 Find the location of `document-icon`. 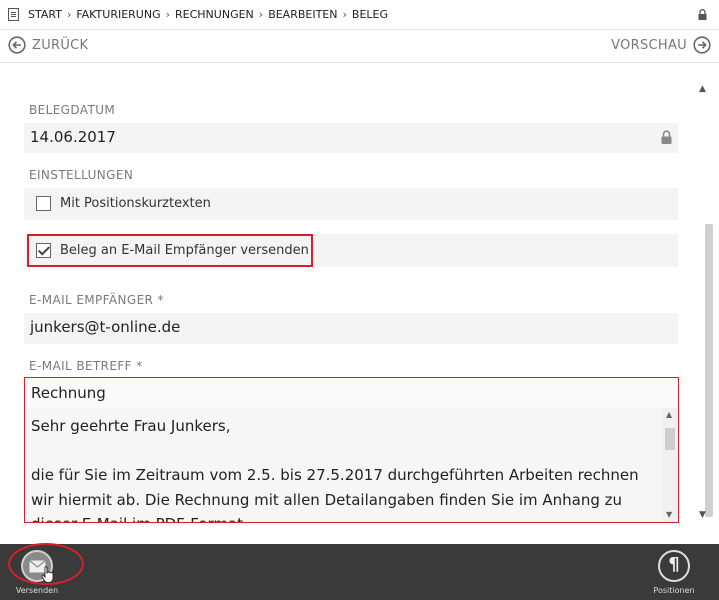

document-icon is located at coordinates (13, 14).